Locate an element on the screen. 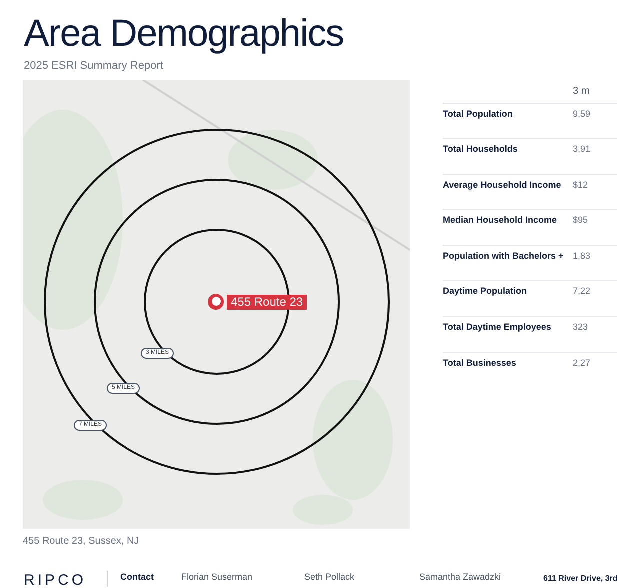 This screenshot has width=617, height=588. table-cell-text: $95 is located at coordinates (580, 221).